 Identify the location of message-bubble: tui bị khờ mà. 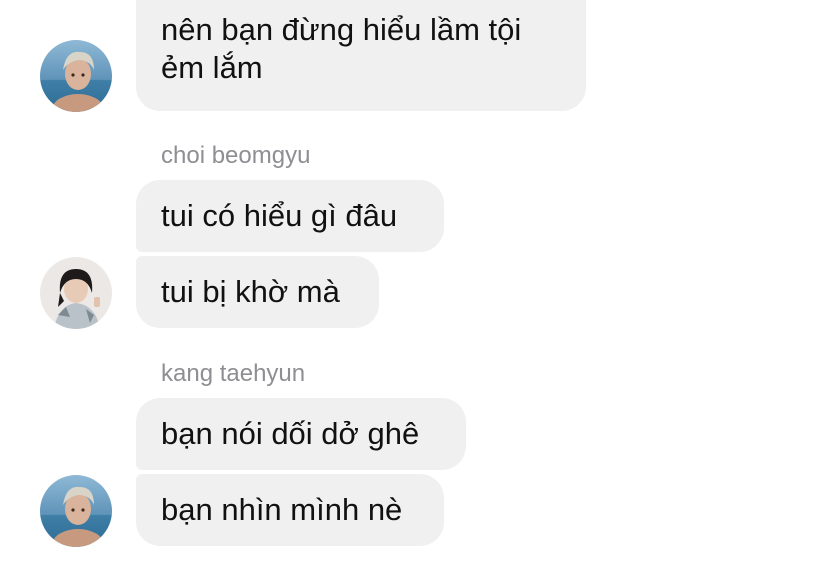
(257, 292).